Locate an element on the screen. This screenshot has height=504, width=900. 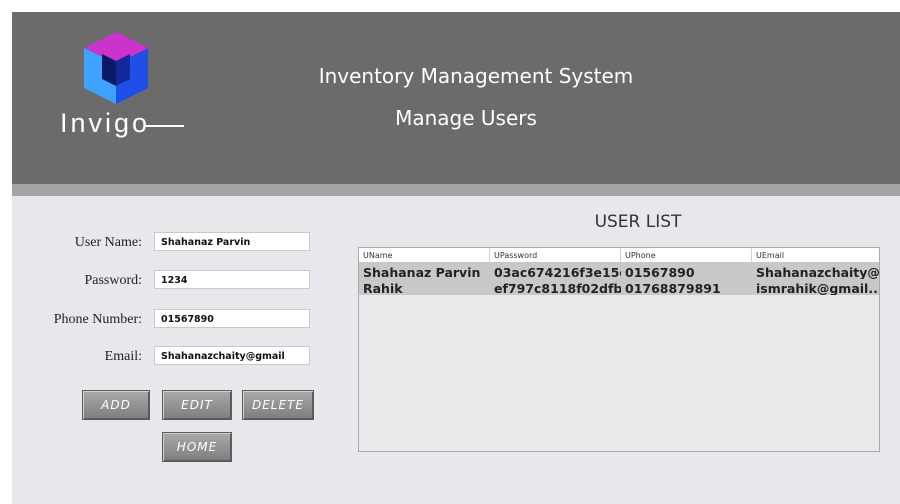
table-header: UName UPassword UPhone UEmail is located at coordinates (619, 255).